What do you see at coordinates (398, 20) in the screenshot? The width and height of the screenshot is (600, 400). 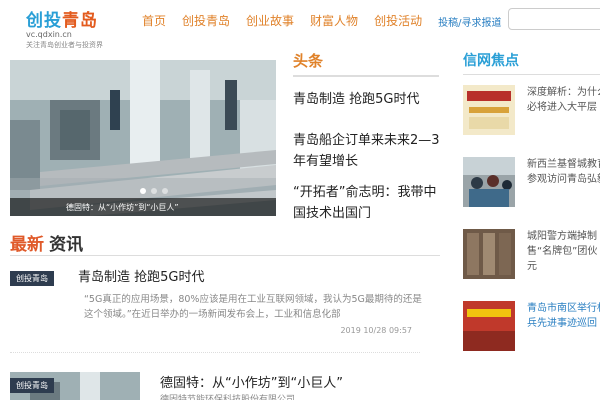 I see `nav-vc-events: 创投活动` at bounding box center [398, 20].